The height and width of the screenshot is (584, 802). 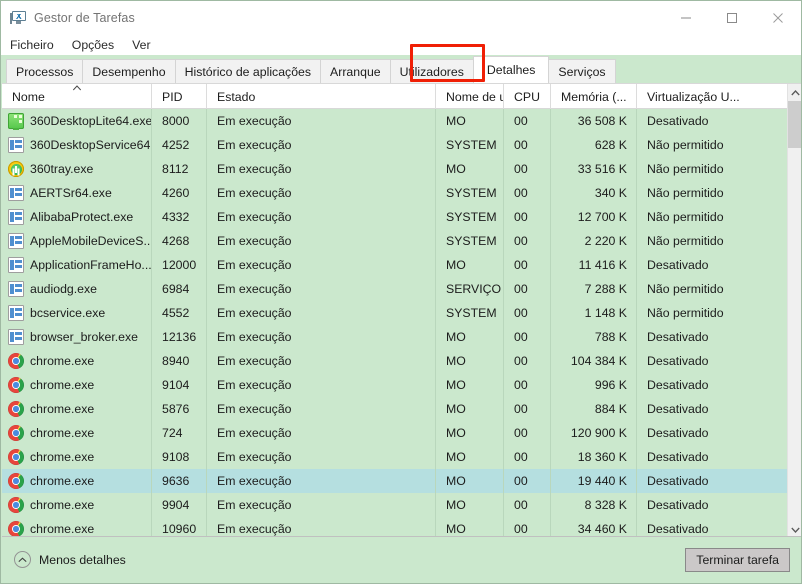 I want to click on column-header-nome: Nome, so click(x=77, y=96).